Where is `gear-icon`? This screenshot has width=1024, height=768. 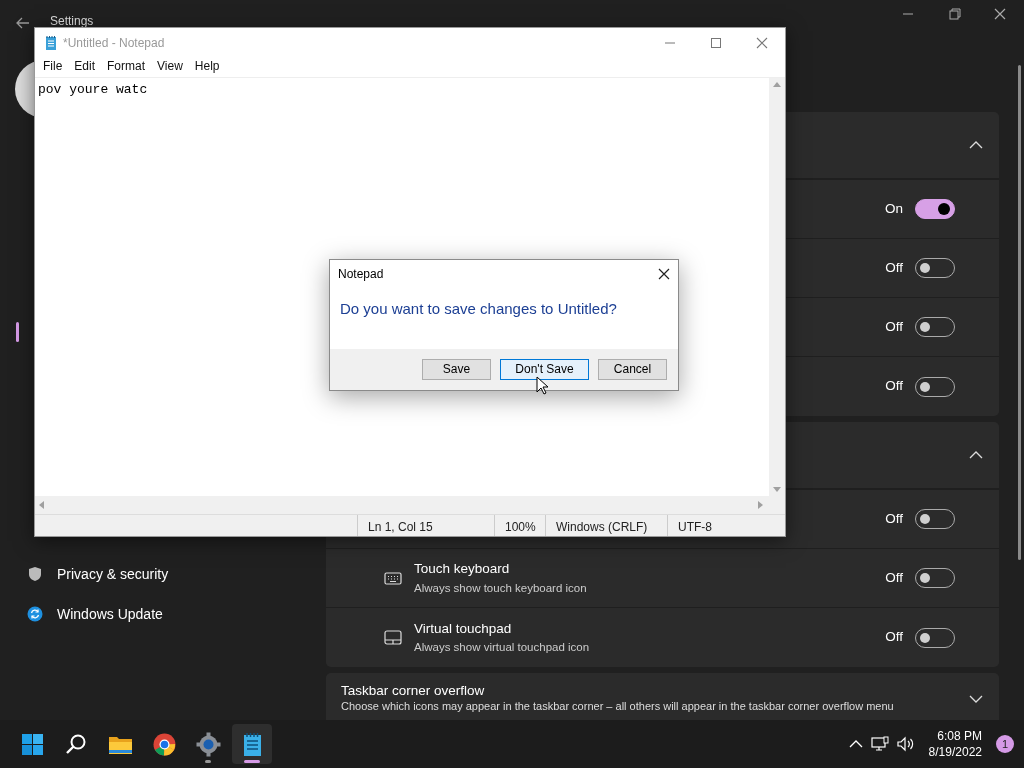 gear-icon is located at coordinates (208, 744).